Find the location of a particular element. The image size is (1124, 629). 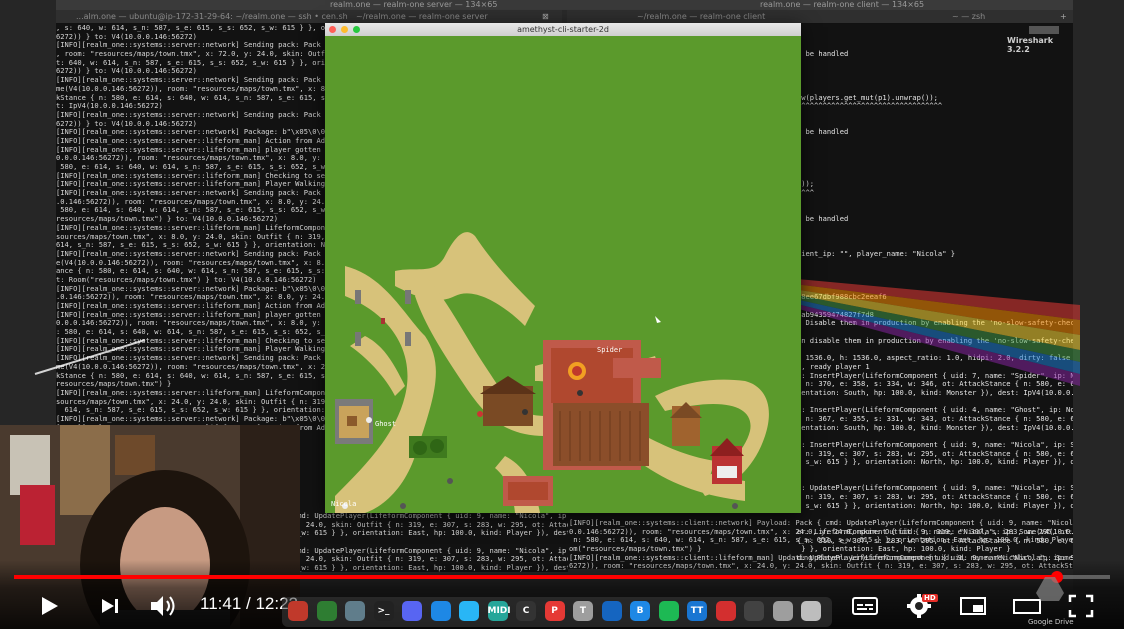

captions-button is located at coordinates (865, 606).